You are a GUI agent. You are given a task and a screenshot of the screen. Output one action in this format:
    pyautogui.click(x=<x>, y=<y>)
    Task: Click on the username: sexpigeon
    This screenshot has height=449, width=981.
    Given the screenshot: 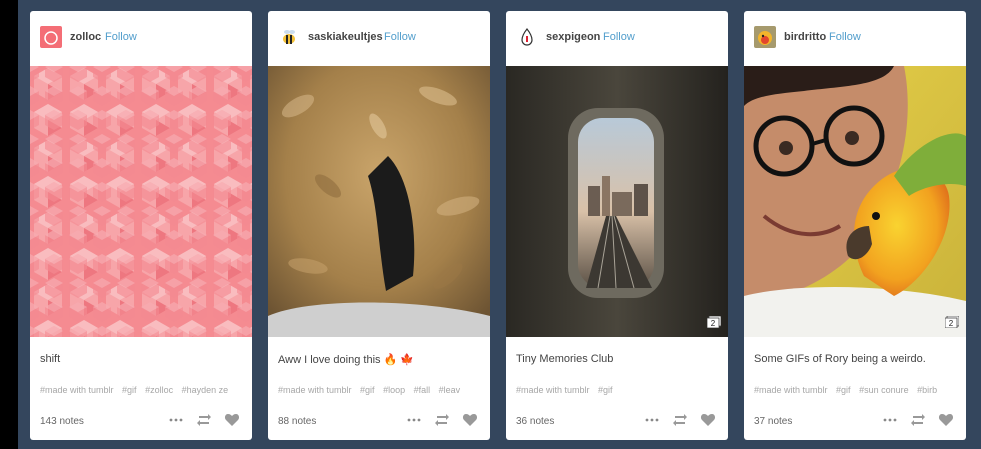 What is the action you would take?
    pyautogui.click(x=573, y=37)
    